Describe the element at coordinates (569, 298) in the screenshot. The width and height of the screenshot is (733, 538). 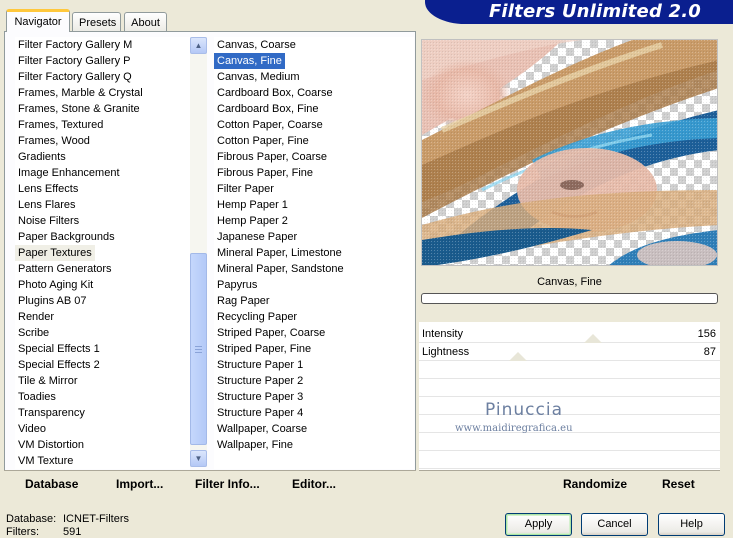
I see `progress-bar` at that location.